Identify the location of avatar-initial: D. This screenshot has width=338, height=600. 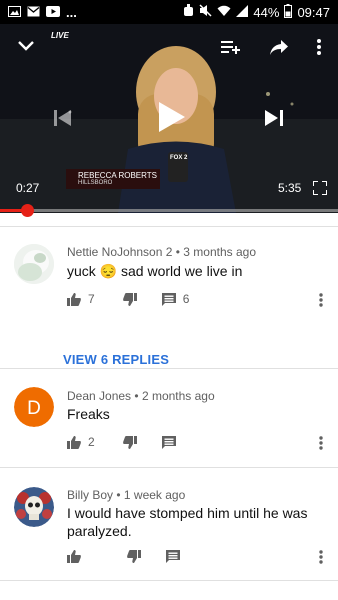
(34, 408).